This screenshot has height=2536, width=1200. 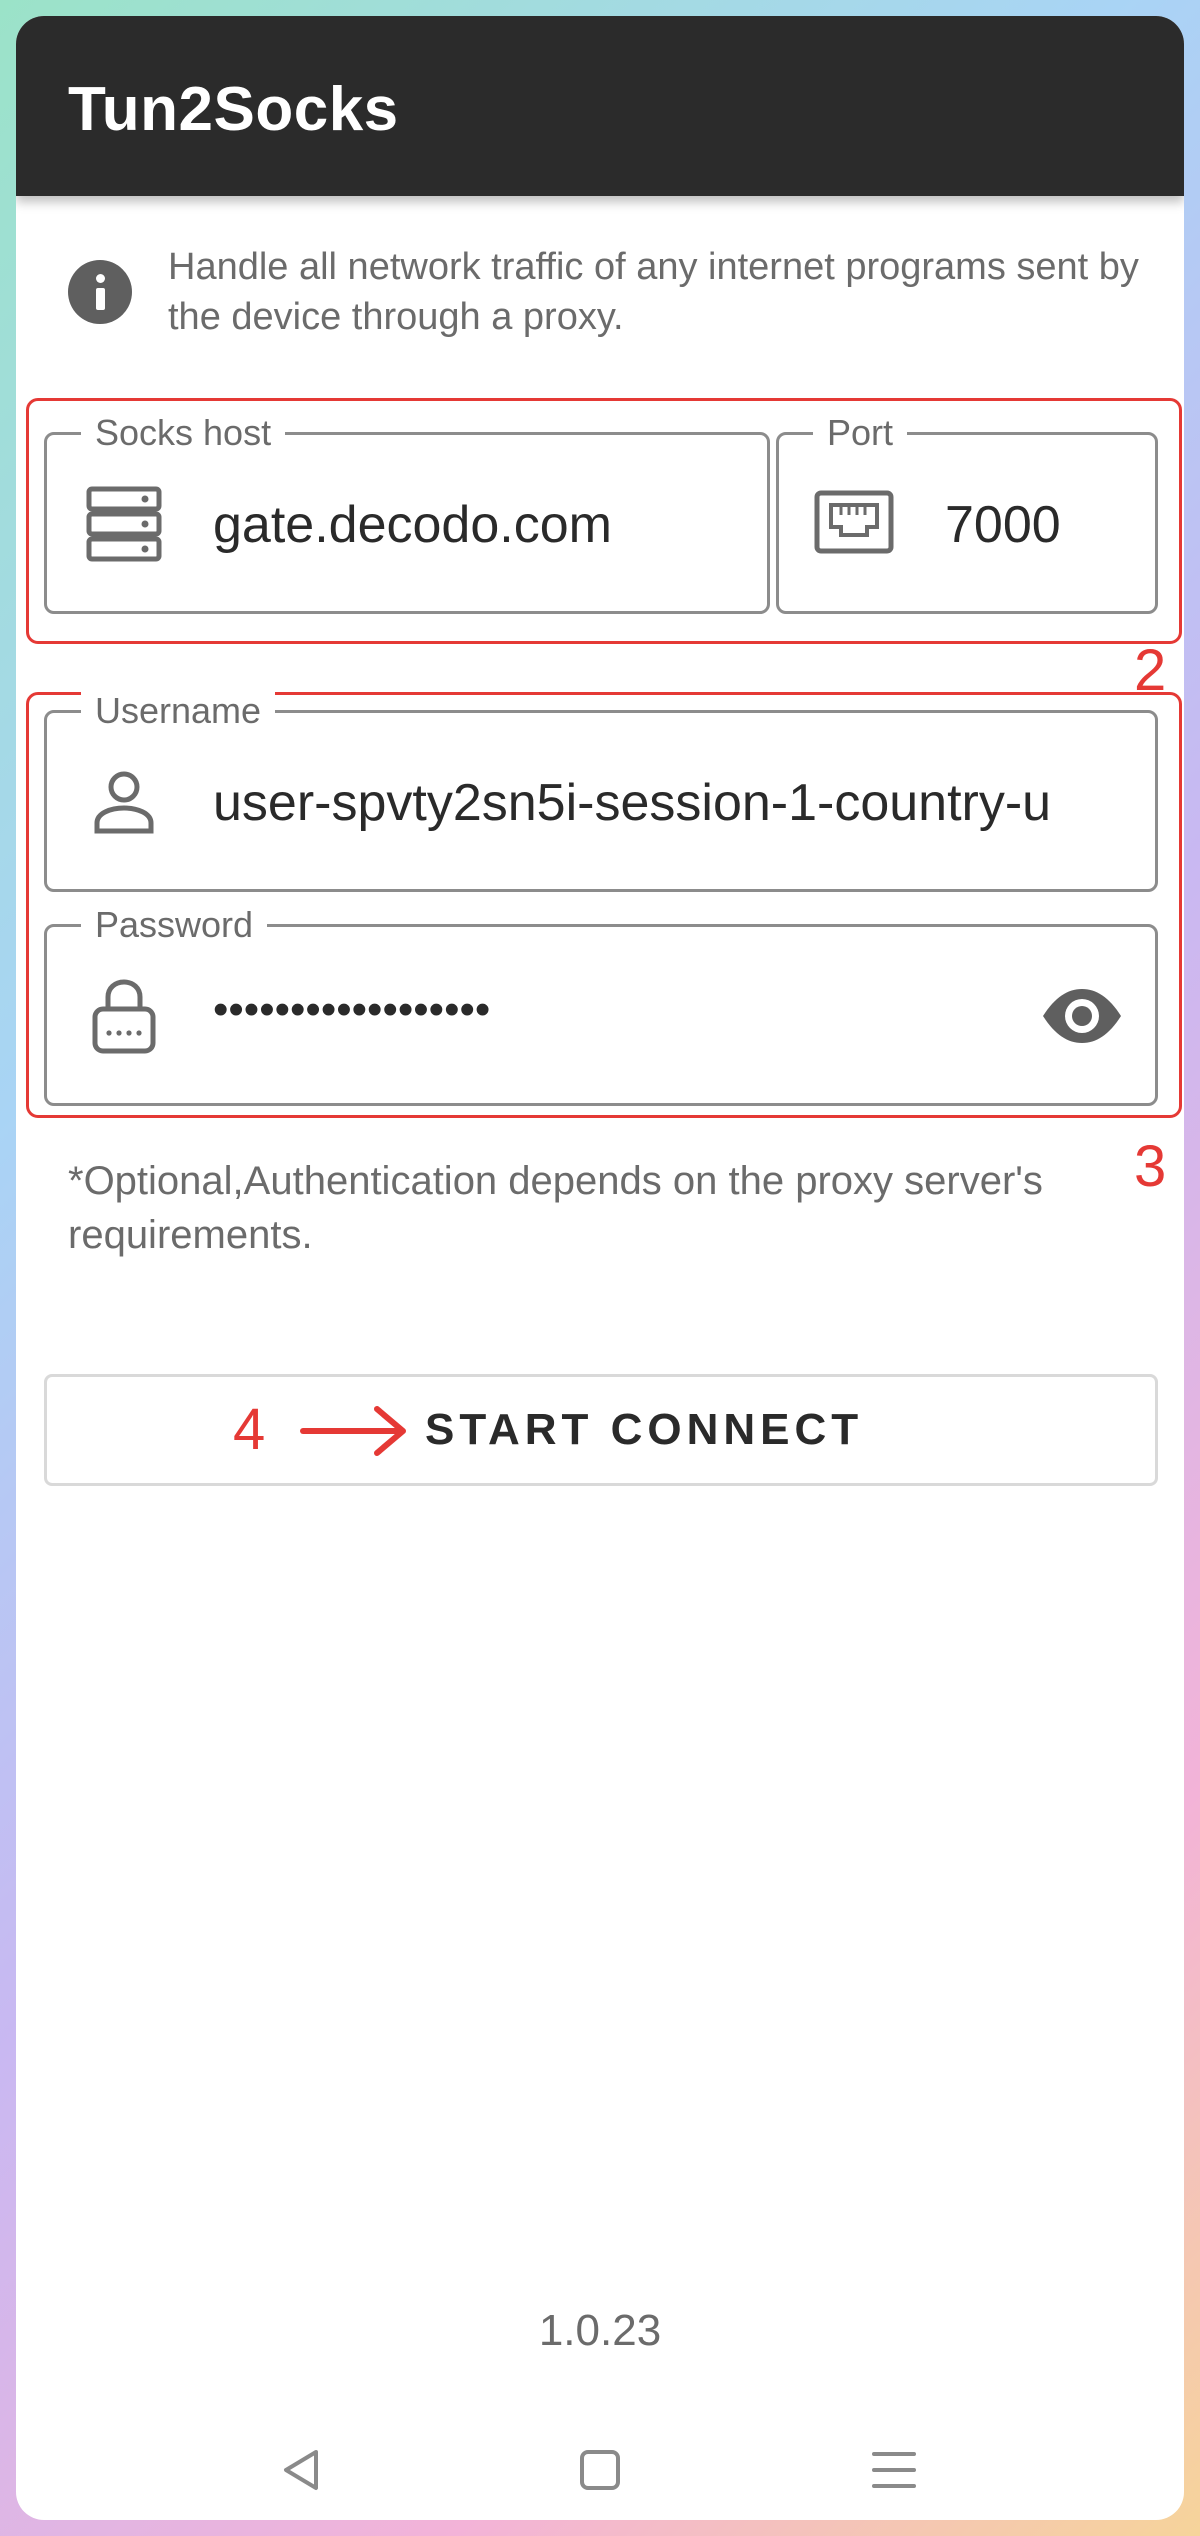 I want to click on start-connect-label: START CONNECT, so click(x=644, y=1429).